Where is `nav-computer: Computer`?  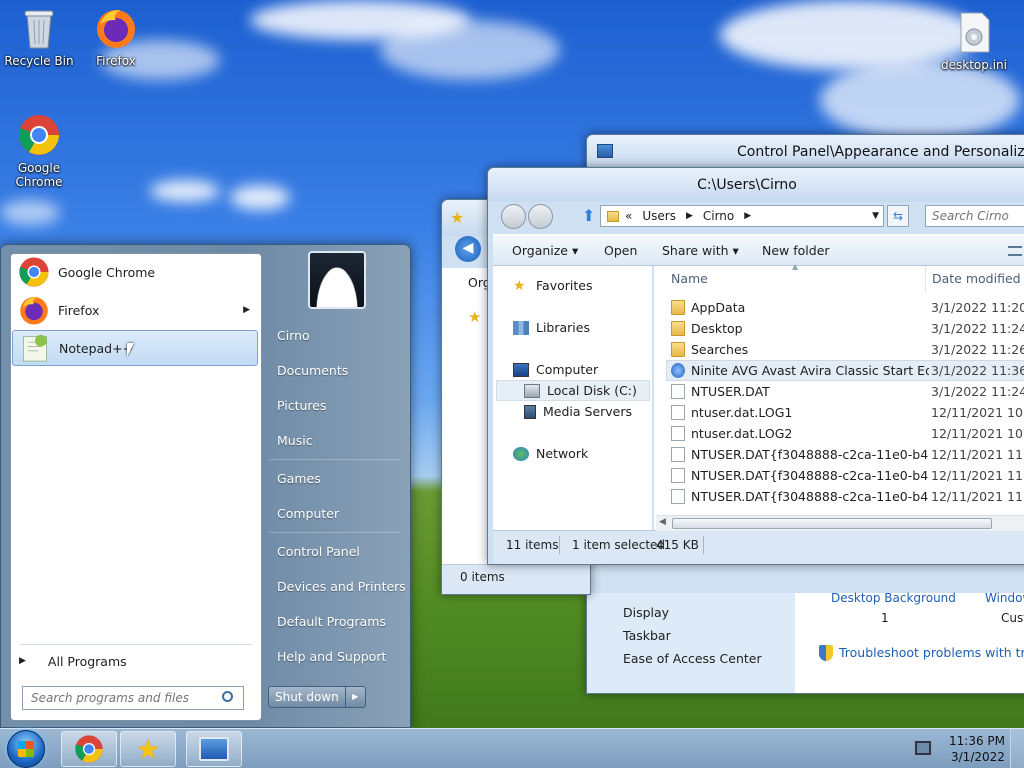 nav-computer: Computer is located at coordinates (555, 369).